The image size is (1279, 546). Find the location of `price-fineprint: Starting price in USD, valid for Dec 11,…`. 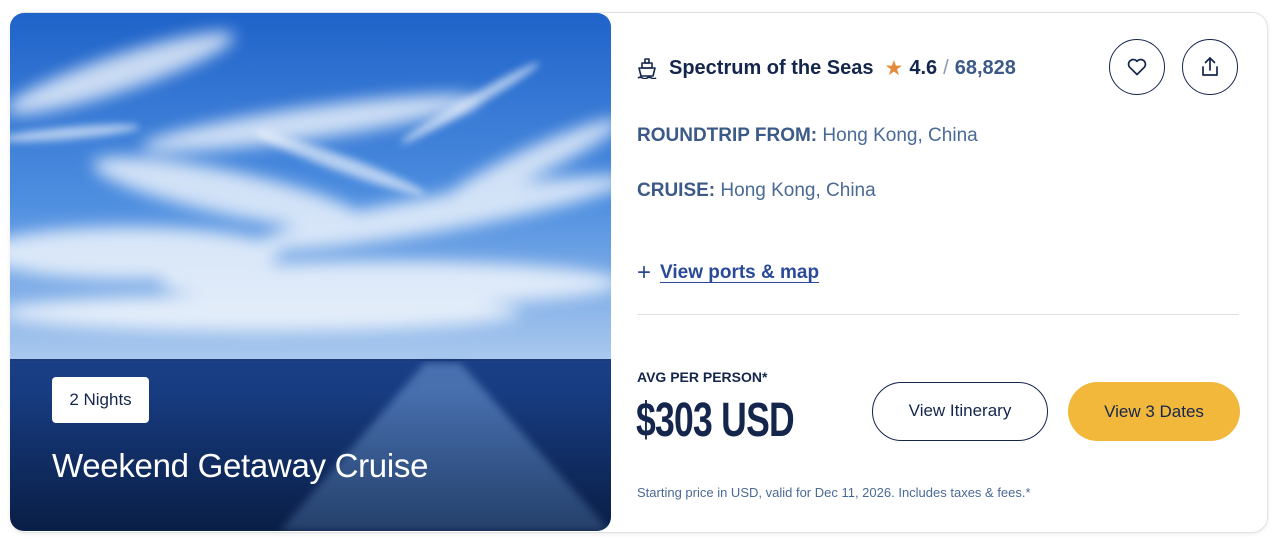

price-fineprint: Starting price in USD, valid for Dec 11,… is located at coordinates (834, 492).